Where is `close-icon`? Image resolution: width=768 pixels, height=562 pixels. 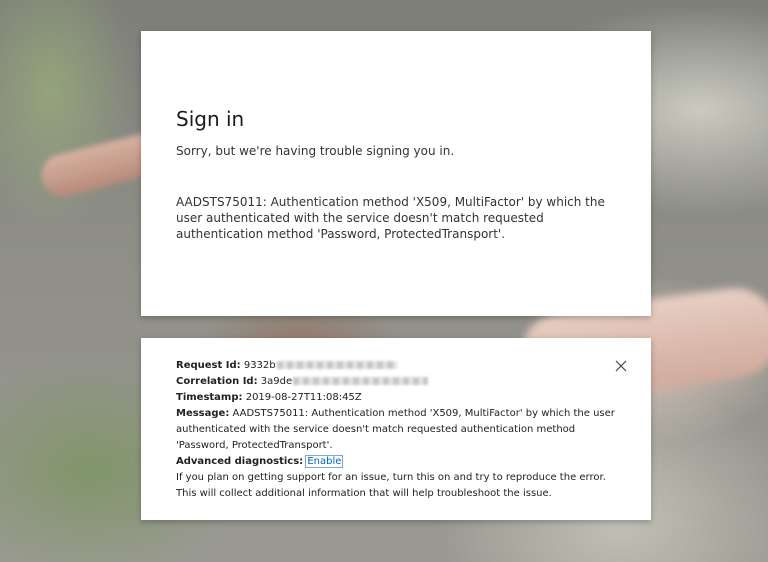
close-icon is located at coordinates (621, 366).